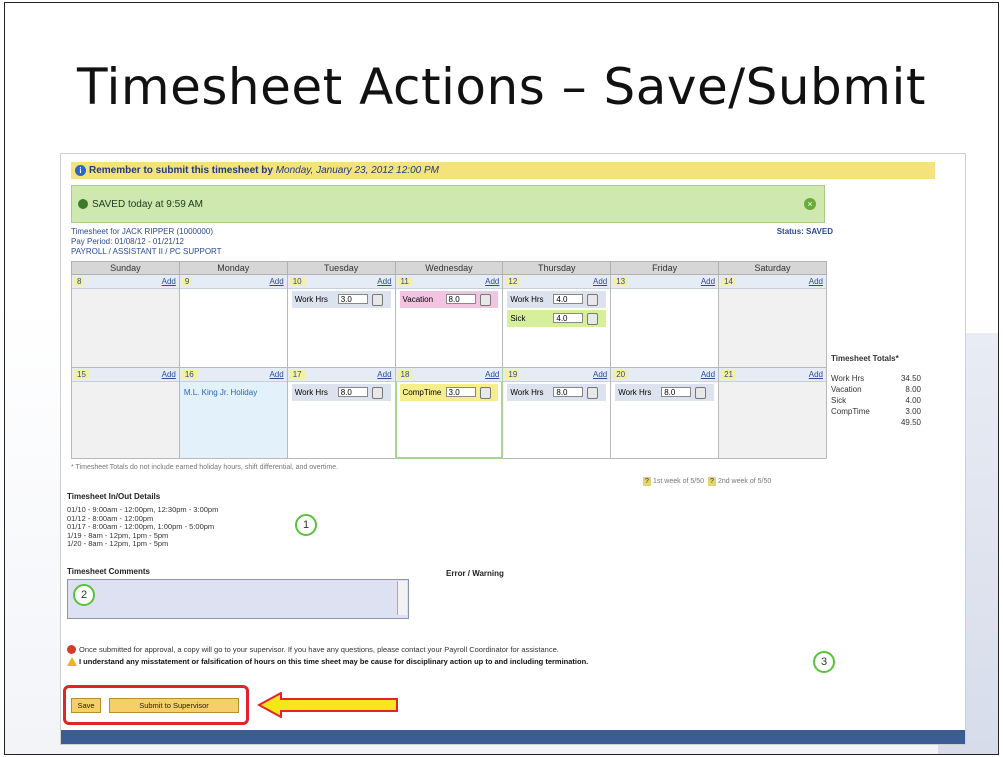 This screenshot has height=757, width=1003. I want to click on status-label: Status: SAVED, so click(804, 231).